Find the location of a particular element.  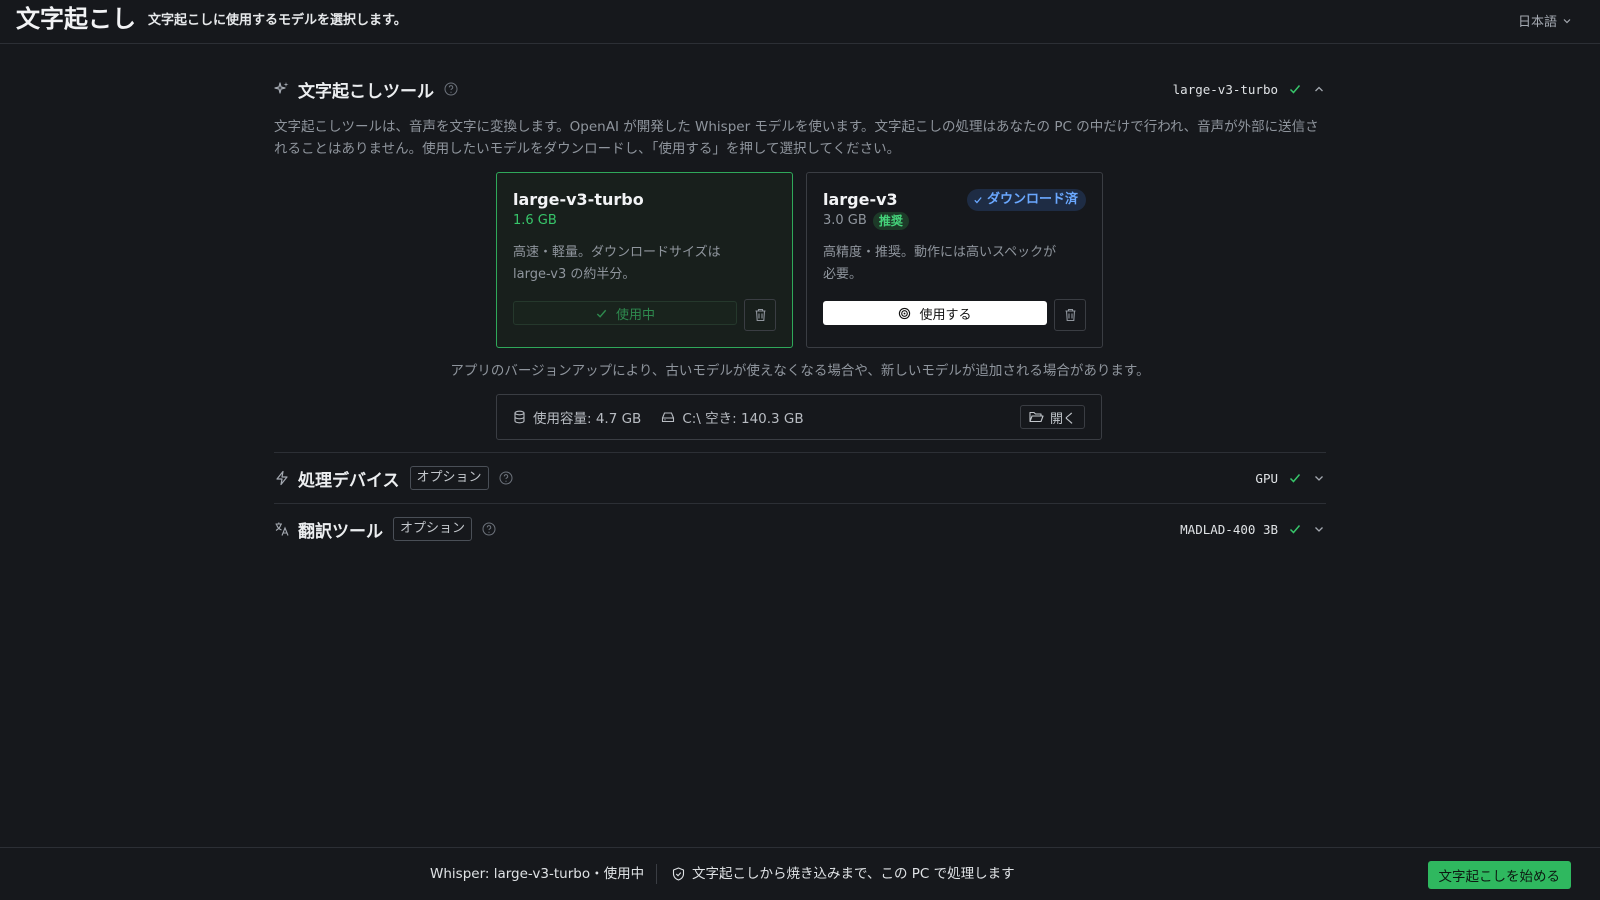

translate-icon is located at coordinates (282, 529).